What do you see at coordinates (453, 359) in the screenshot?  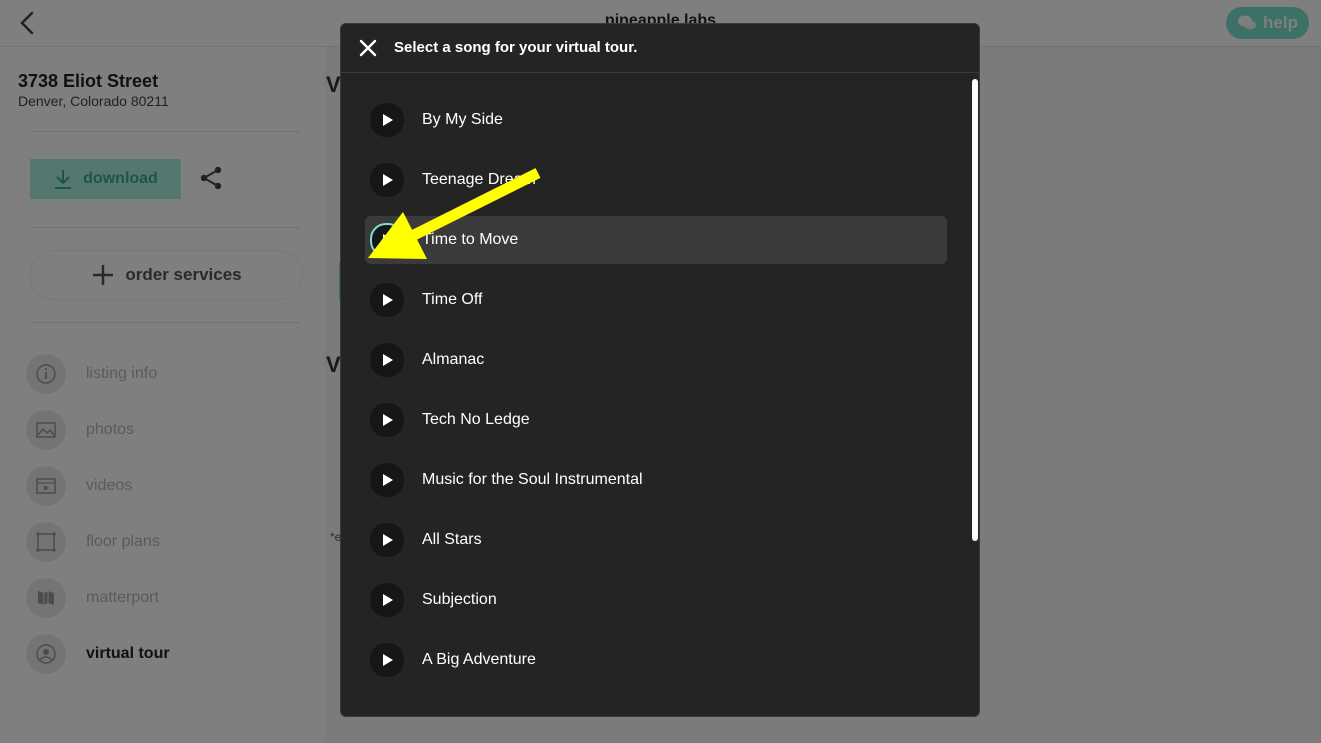 I see `song-title: Almanac` at bounding box center [453, 359].